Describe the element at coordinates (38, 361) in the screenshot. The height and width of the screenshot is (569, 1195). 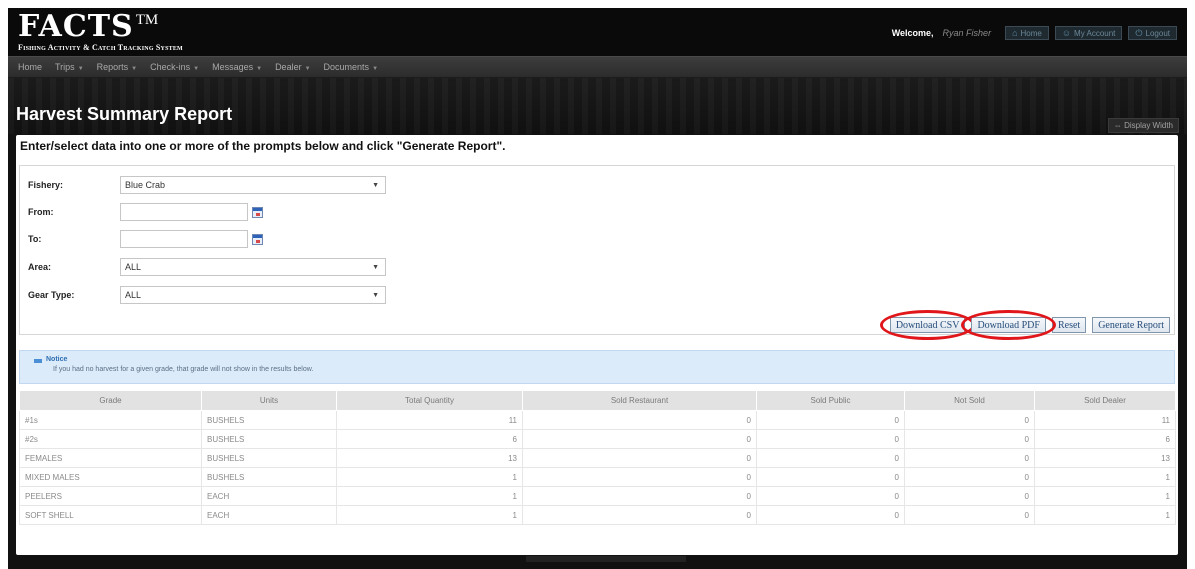
I see `info-icon` at that location.